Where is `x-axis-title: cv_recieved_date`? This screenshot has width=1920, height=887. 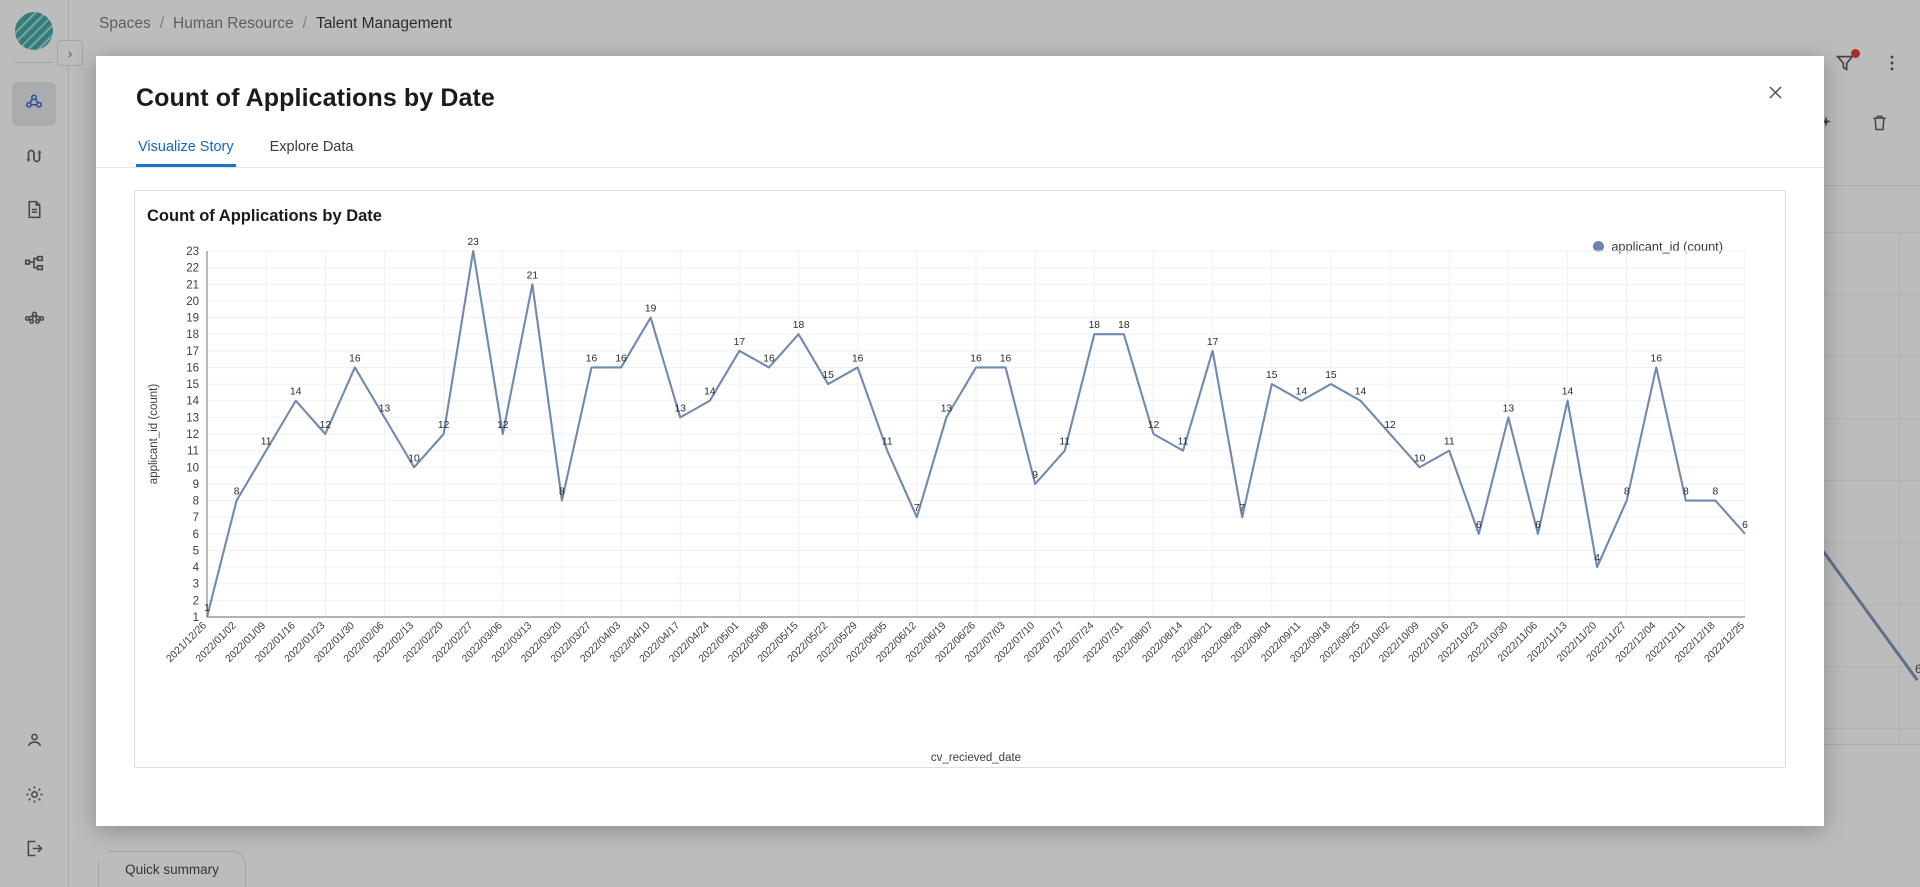 x-axis-title: cv_recieved_date is located at coordinates (976, 758).